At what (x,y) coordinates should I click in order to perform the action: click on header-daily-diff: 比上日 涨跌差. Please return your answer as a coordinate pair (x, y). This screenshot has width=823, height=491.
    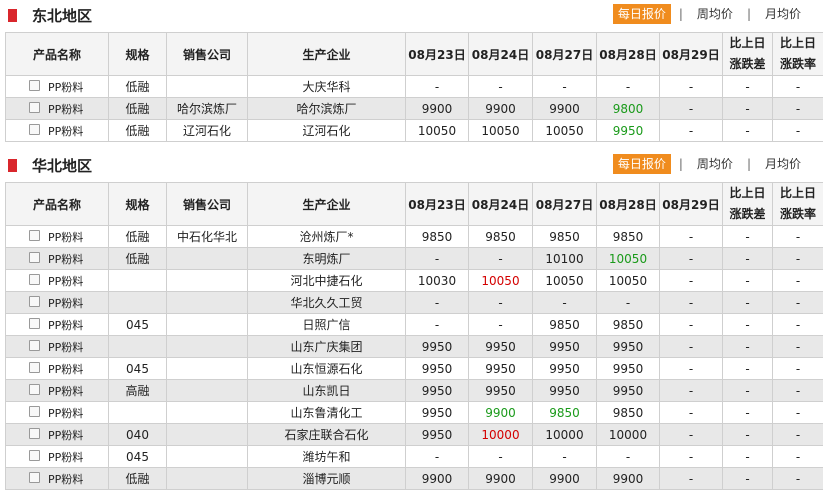
    Looking at the image, I should click on (747, 54).